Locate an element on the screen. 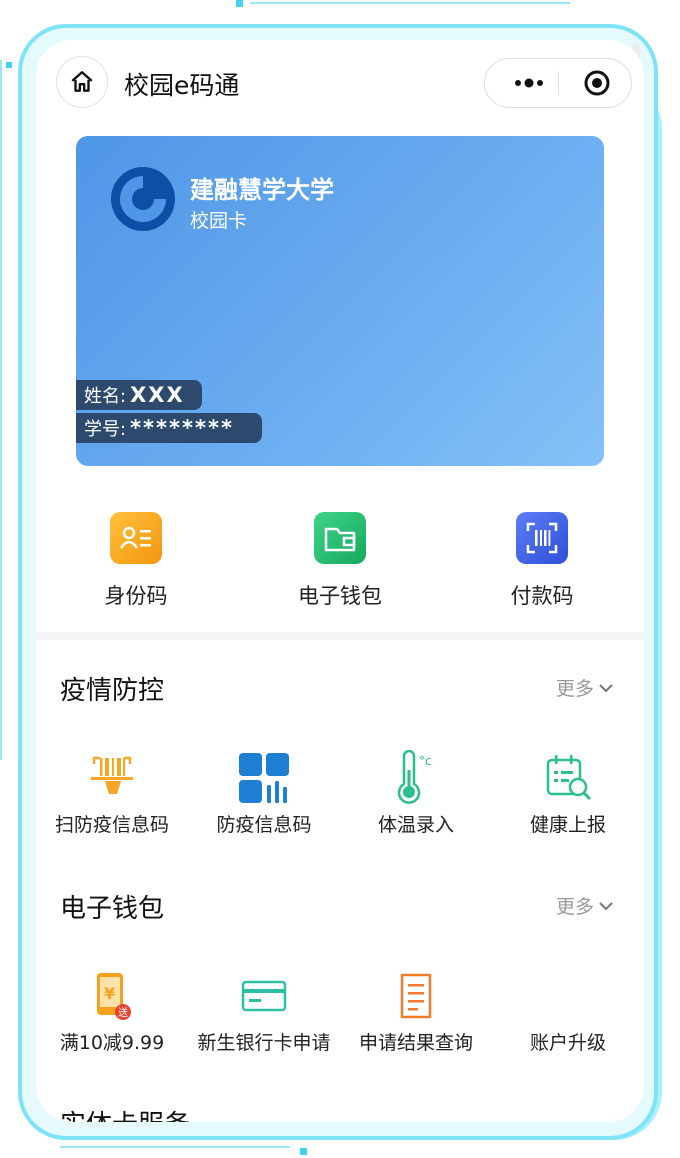 This screenshot has width=680, height=1158. document-icon is located at coordinates (416, 996).